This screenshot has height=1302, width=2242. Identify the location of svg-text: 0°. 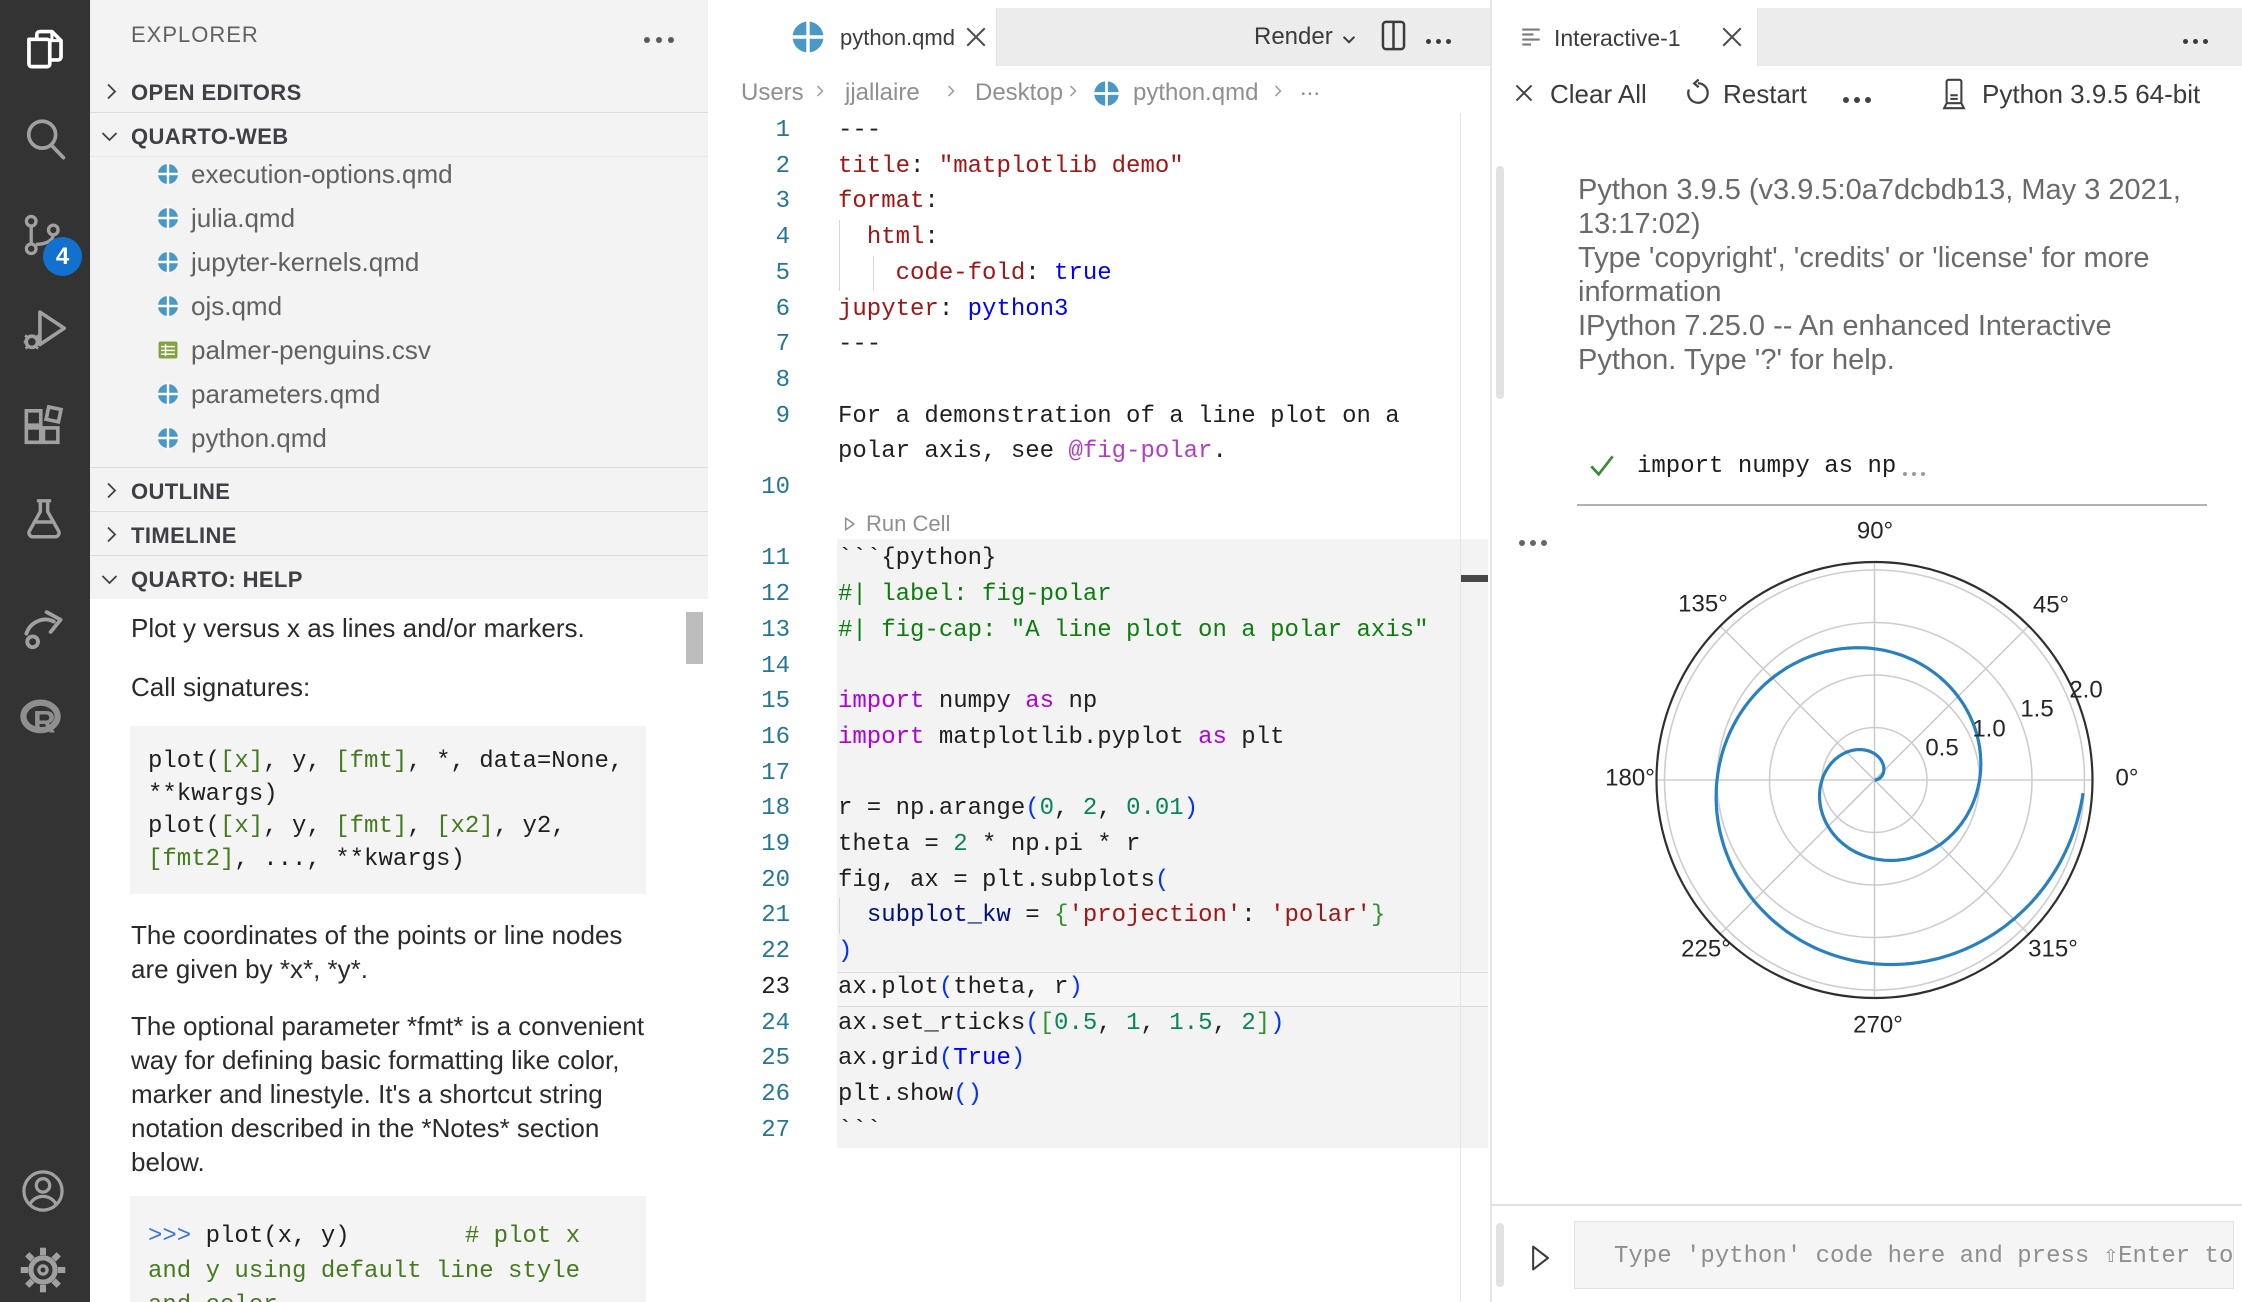
(2127, 777).